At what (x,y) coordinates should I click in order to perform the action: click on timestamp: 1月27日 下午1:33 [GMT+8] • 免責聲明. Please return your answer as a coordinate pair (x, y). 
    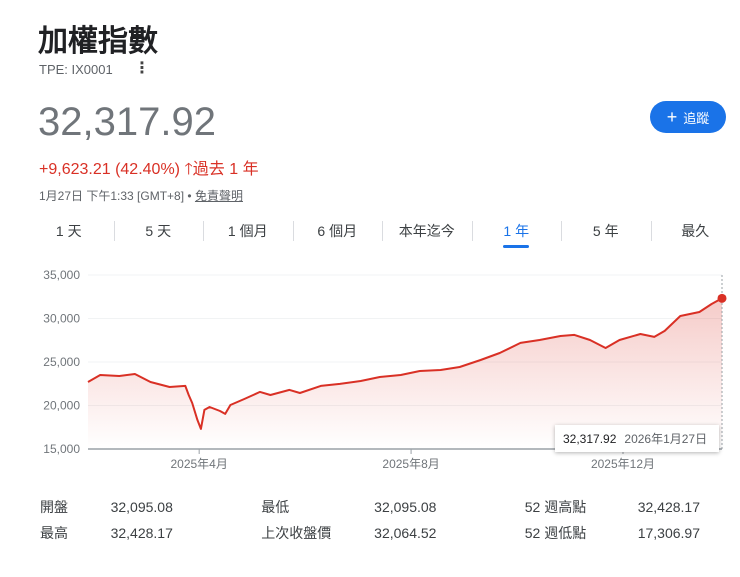
    Looking at the image, I should click on (141, 195).